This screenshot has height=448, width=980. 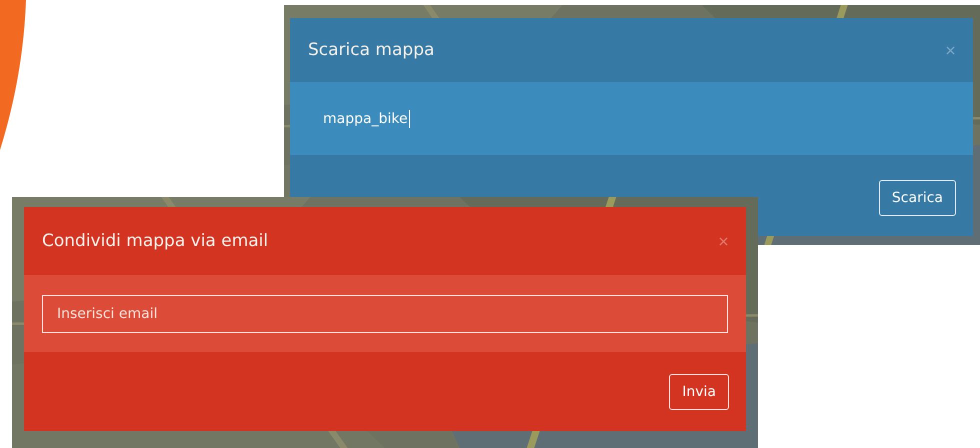 I want to click on input-field: mappa_bike, so click(x=366, y=119).